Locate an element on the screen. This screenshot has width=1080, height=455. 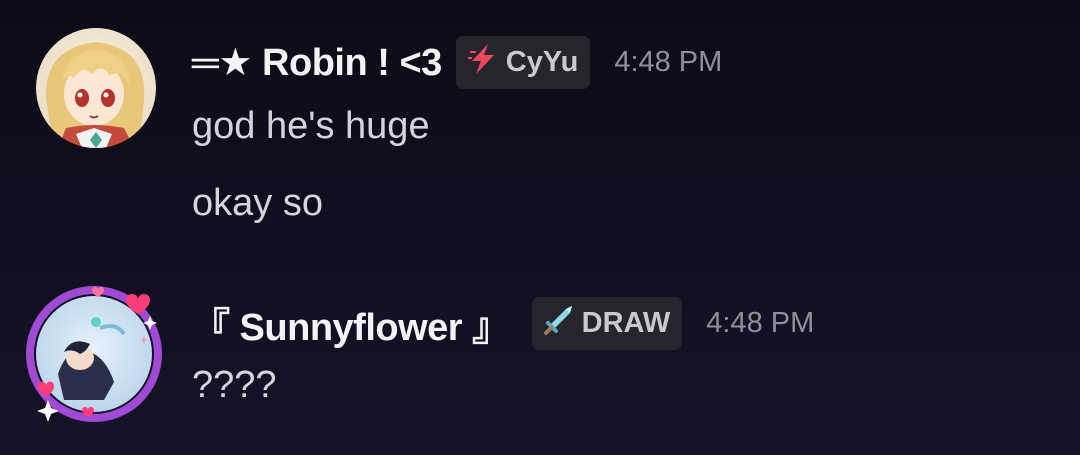
anime-boy-avatar-with-hearts-frame-icon is located at coordinates (94, 354).